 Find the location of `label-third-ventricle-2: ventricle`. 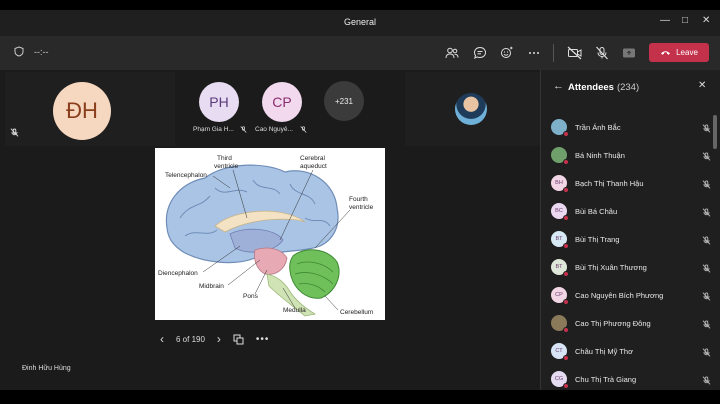

label-third-ventricle-2: ventricle is located at coordinates (226, 166).